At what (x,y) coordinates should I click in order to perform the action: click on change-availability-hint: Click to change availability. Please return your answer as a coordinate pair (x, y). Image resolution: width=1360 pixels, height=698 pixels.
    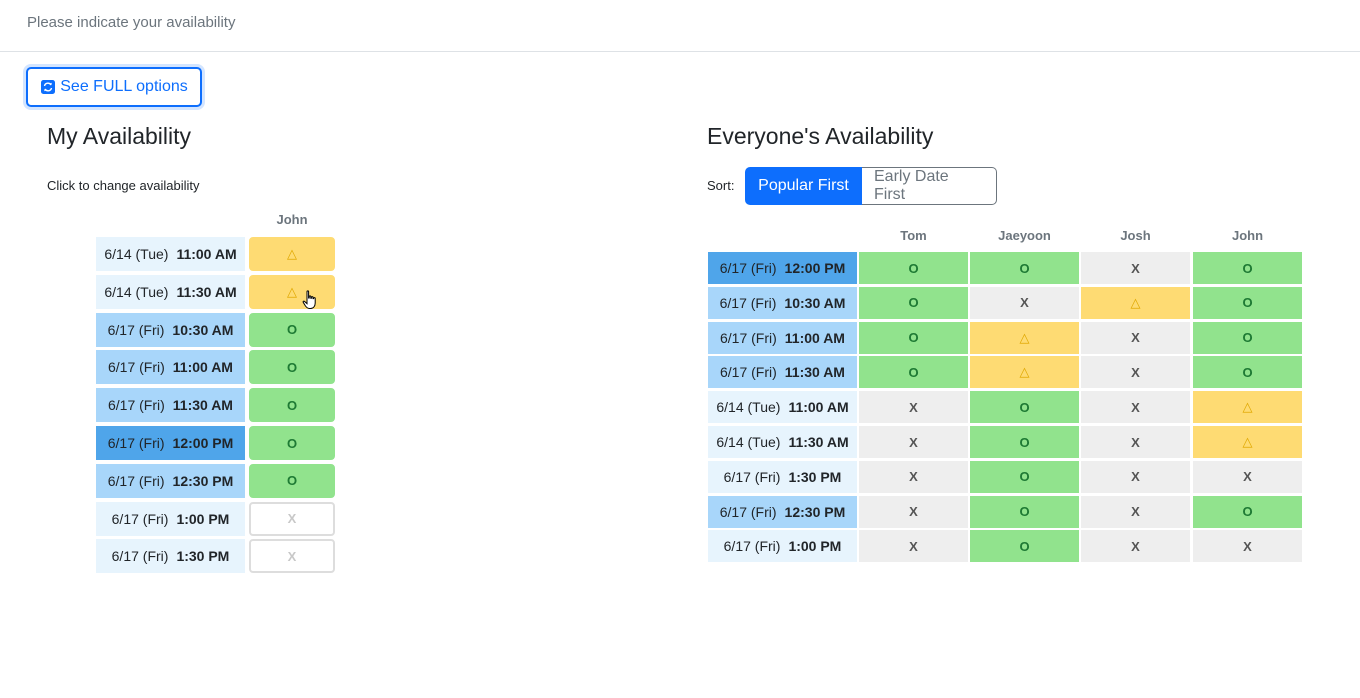
    Looking at the image, I should click on (123, 185).